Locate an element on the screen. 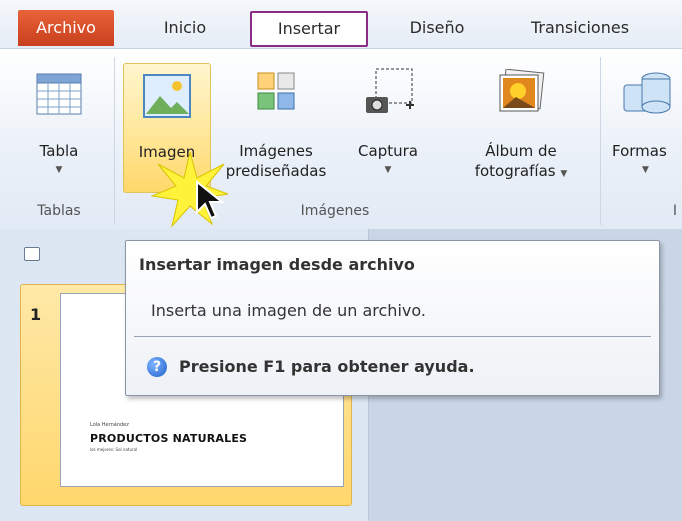  tab-diseno: Diseño is located at coordinates (437, 28).